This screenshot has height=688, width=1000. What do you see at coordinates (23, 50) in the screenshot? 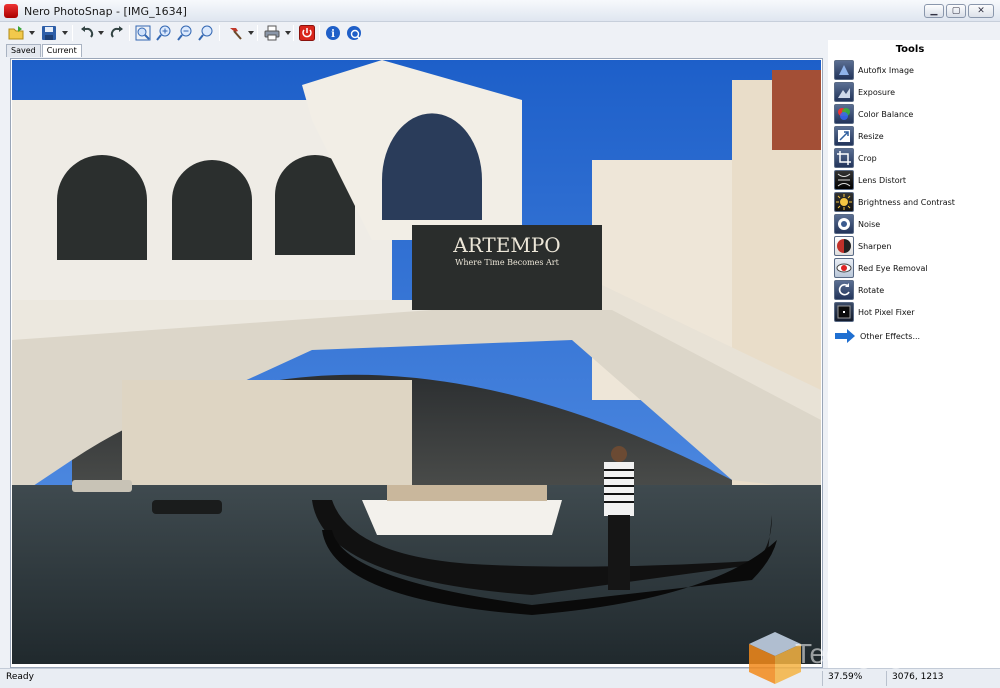
I see `tab-saved: Saved` at bounding box center [23, 50].